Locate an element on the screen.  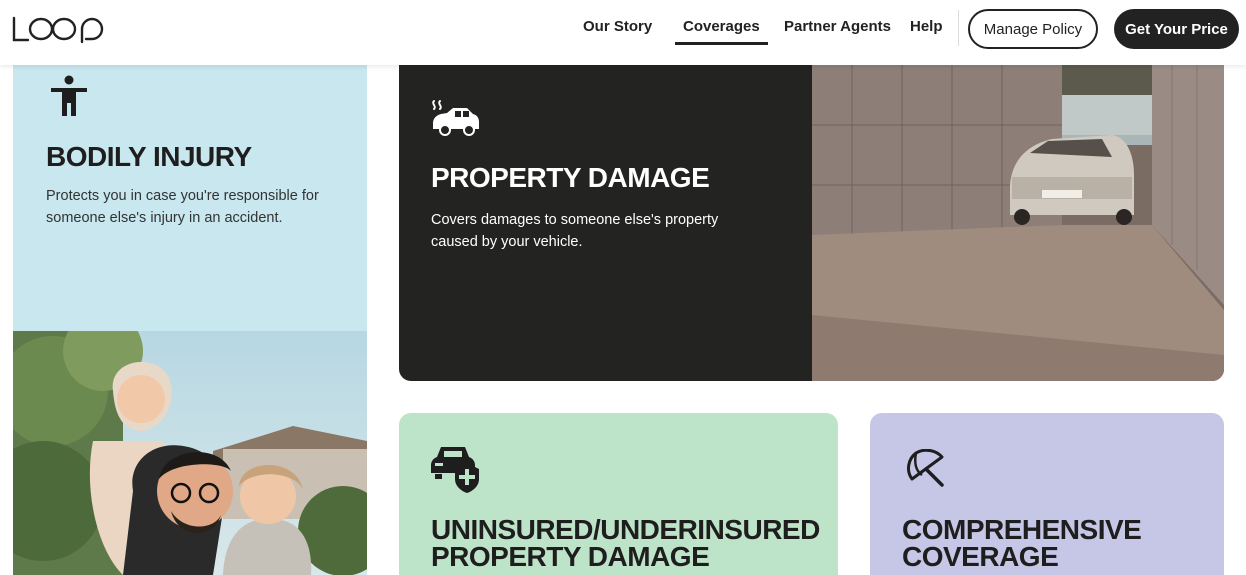
umbrella-icon is located at coordinates (925, 468).